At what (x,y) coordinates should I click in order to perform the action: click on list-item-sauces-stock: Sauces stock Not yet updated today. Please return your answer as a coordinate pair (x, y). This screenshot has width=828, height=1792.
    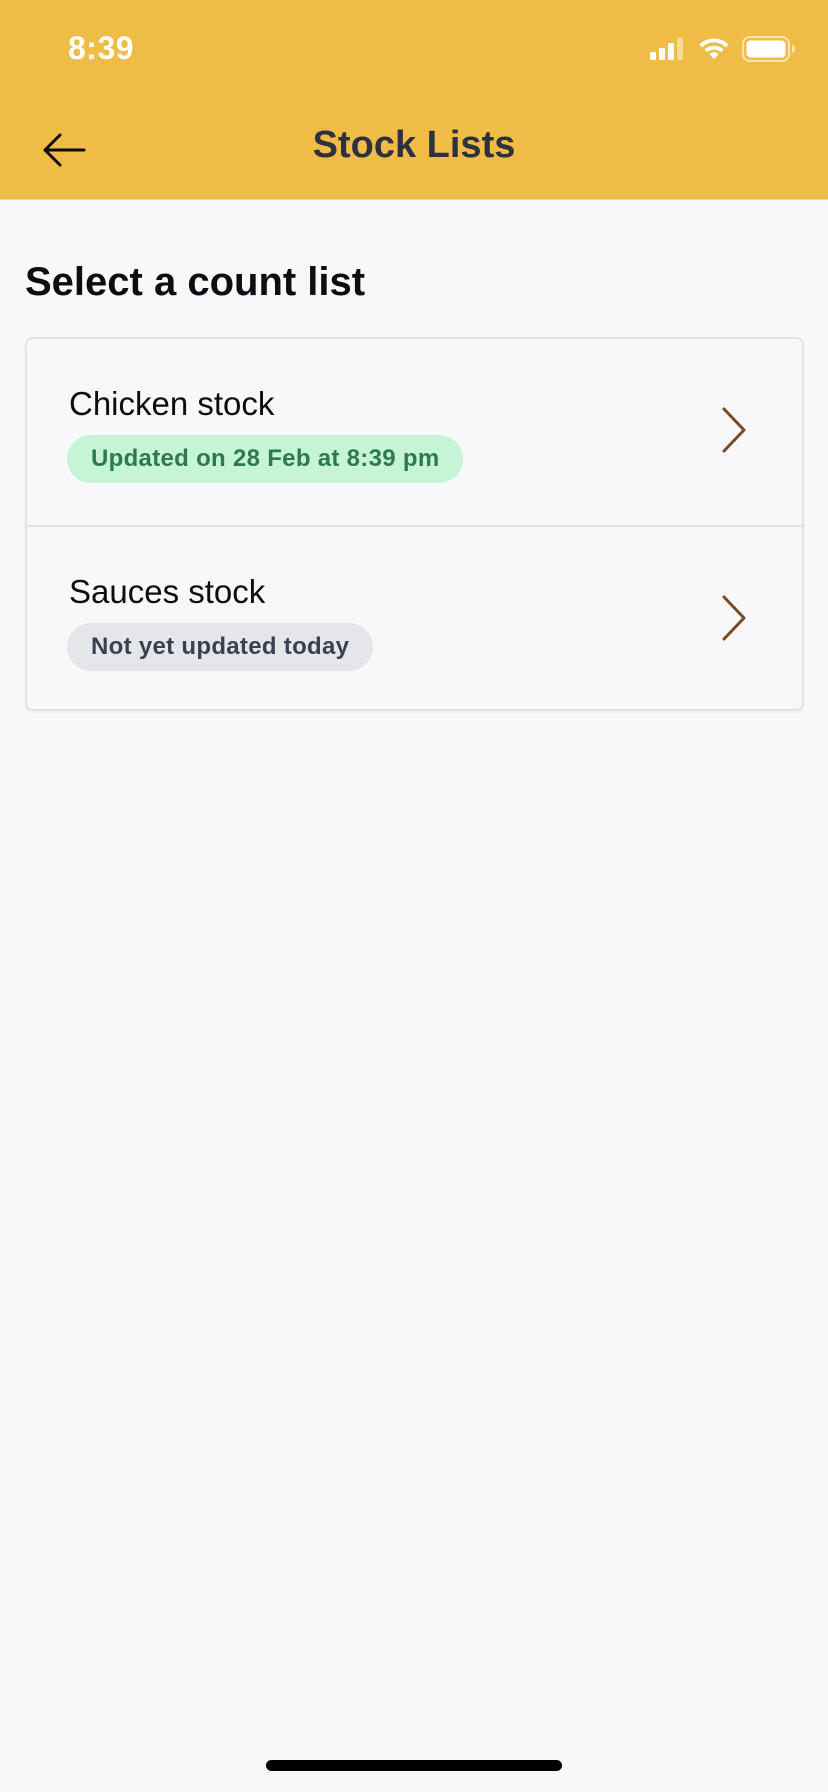
    Looking at the image, I should click on (414, 618).